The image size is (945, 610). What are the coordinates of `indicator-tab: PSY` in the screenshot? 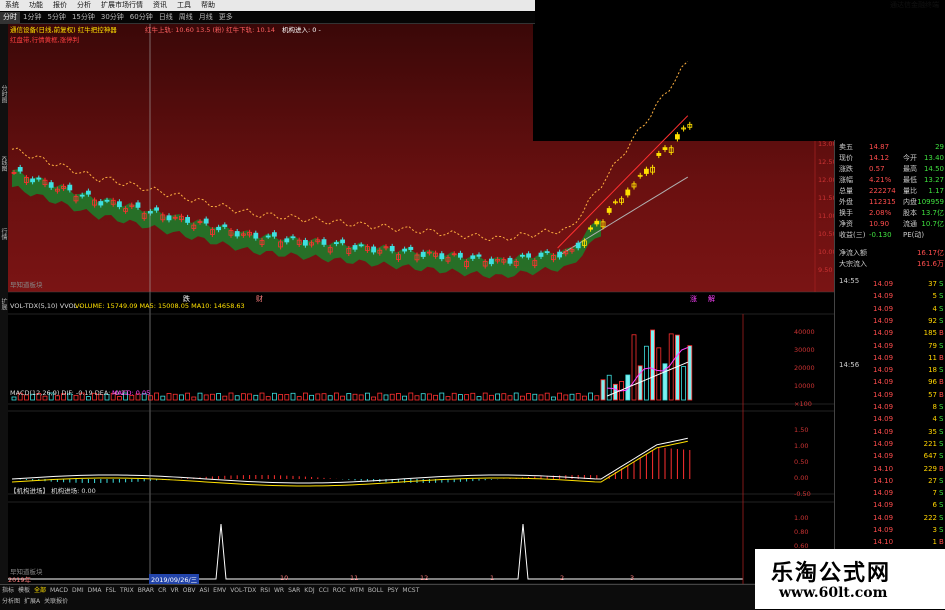 It's located at (392, 590).